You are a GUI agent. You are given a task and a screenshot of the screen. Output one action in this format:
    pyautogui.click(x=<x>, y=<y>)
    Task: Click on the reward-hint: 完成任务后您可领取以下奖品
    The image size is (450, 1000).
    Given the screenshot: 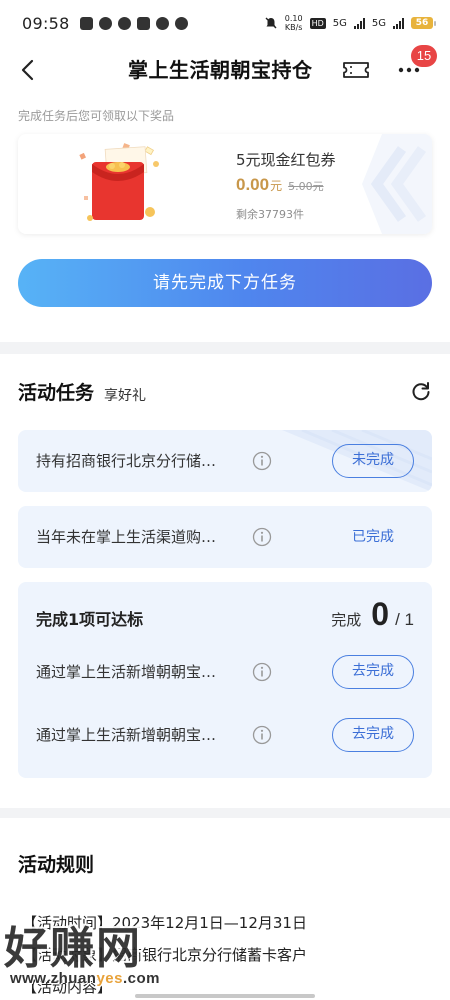 What is the action you would take?
    pyautogui.click(x=96, y=116)
    